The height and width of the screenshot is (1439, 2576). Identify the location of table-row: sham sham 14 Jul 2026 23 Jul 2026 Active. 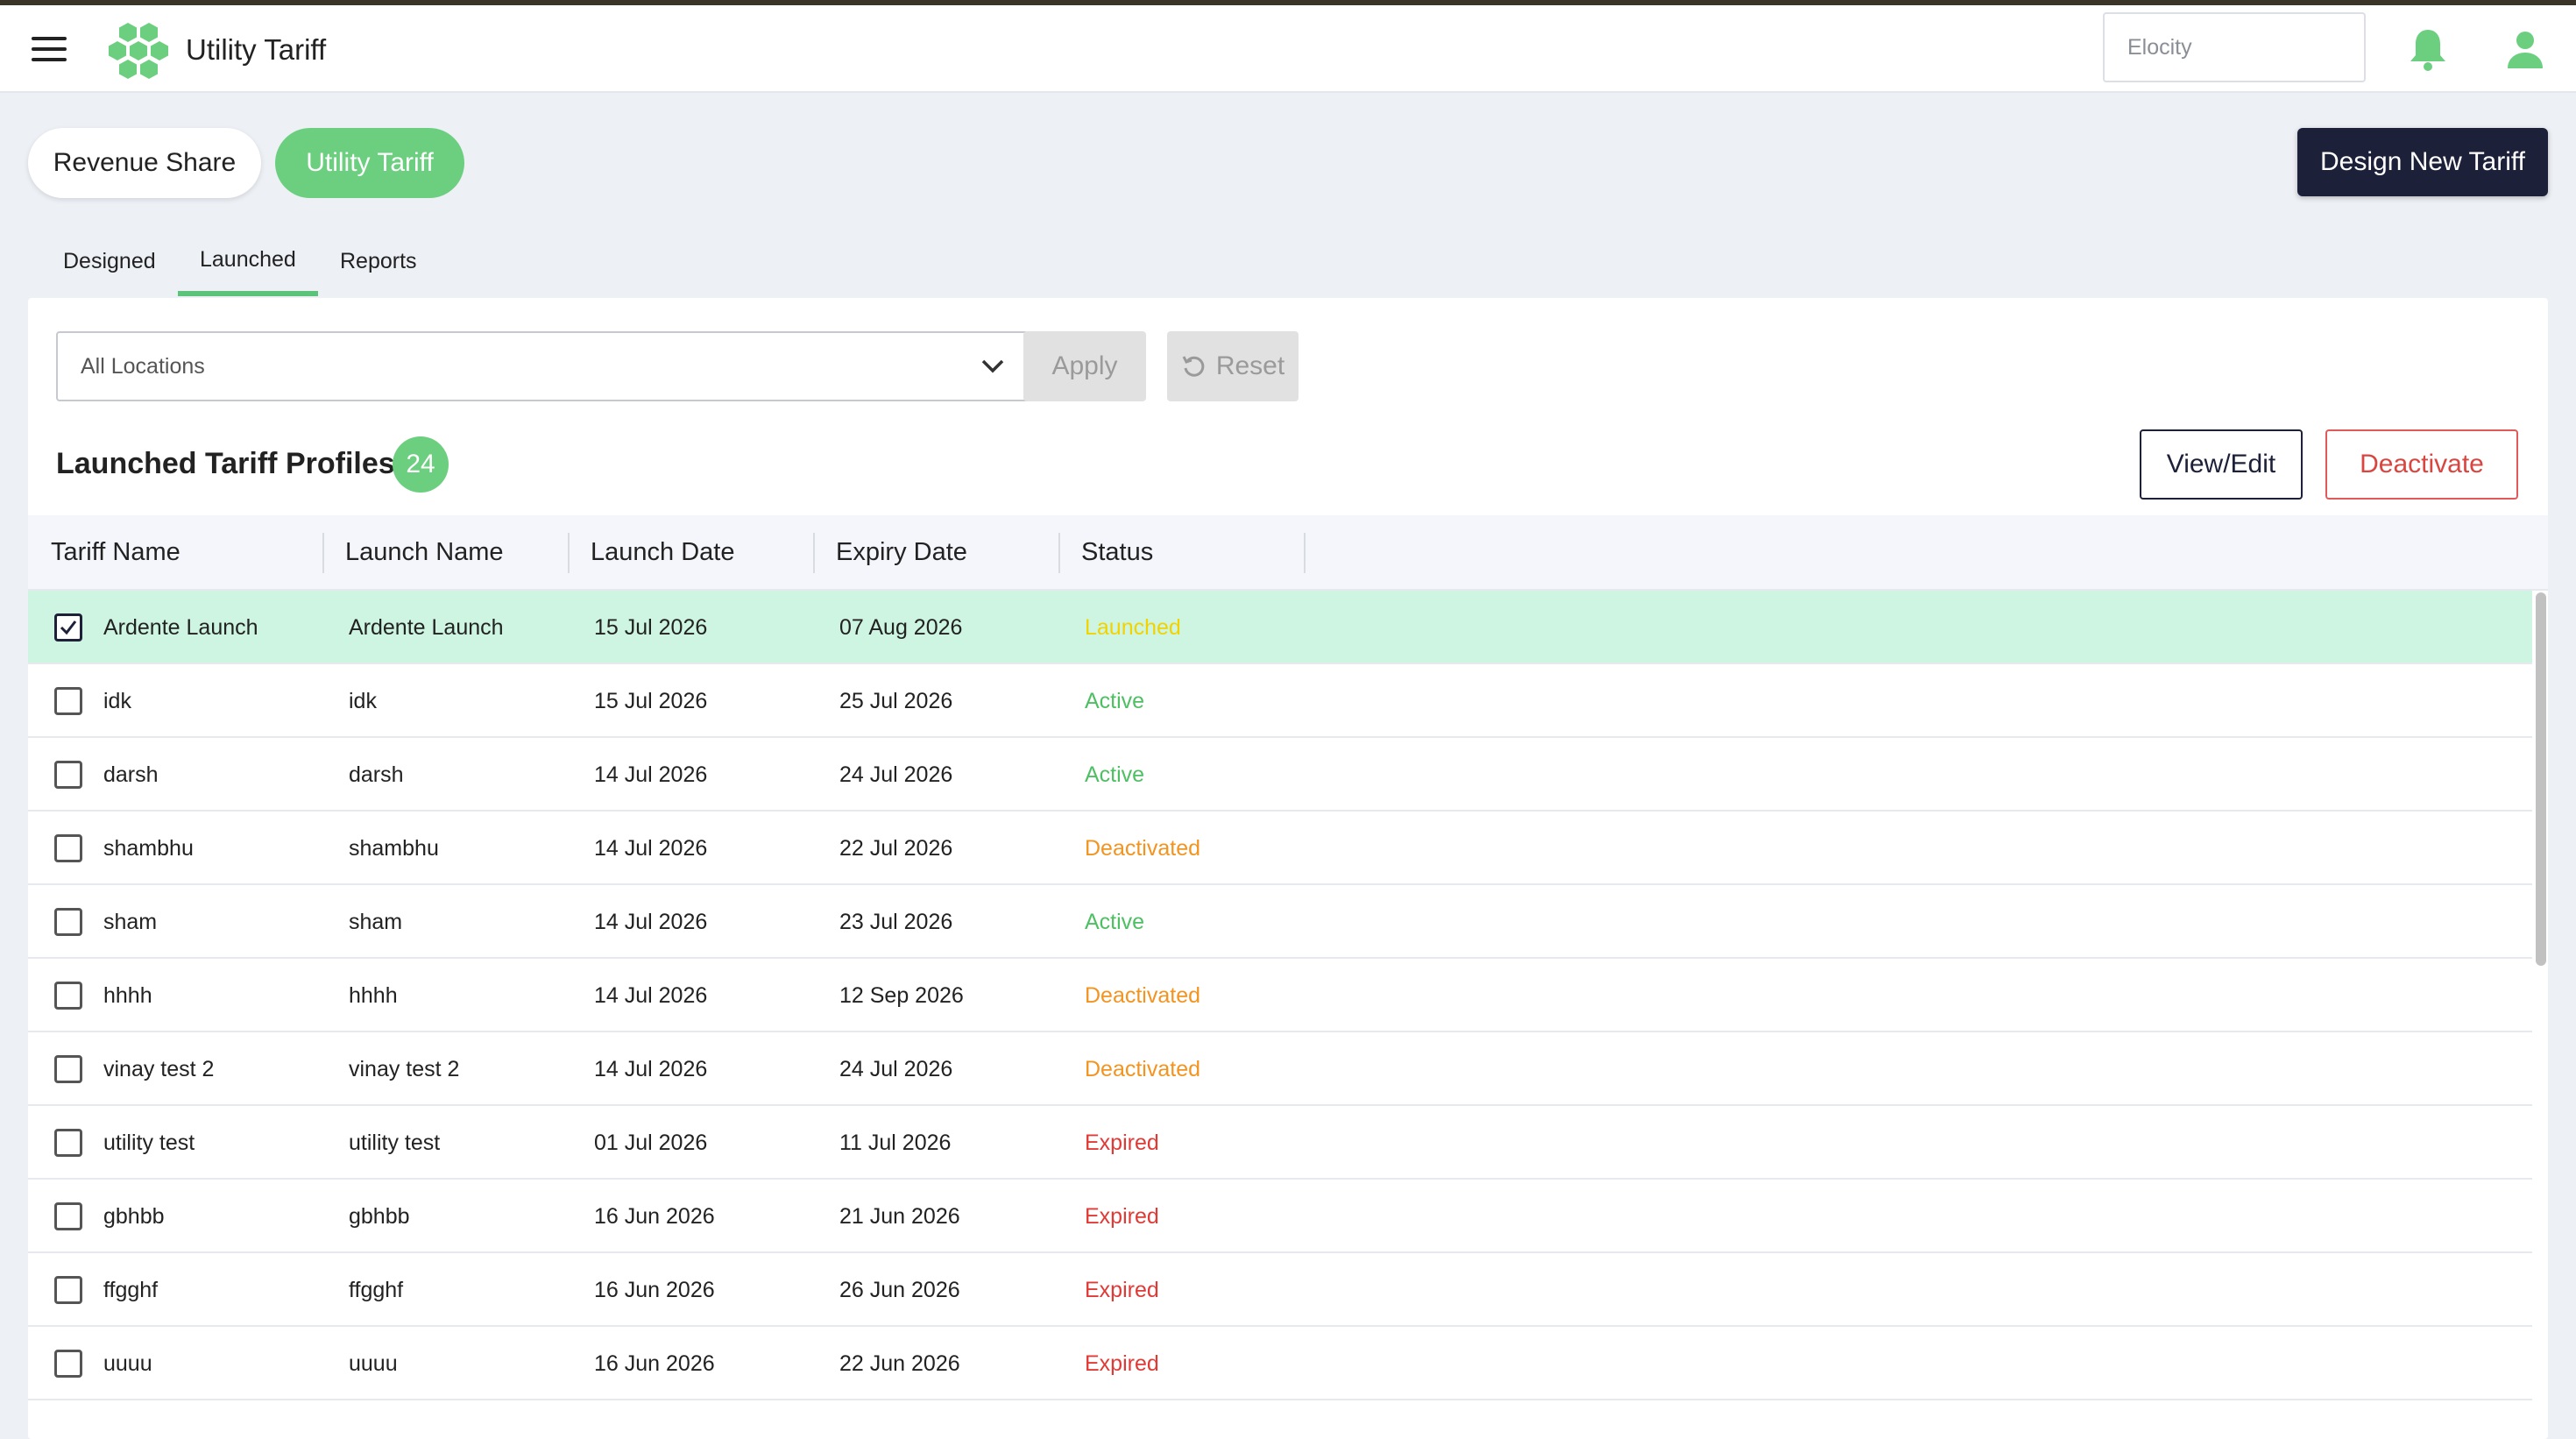
(1280, 922).